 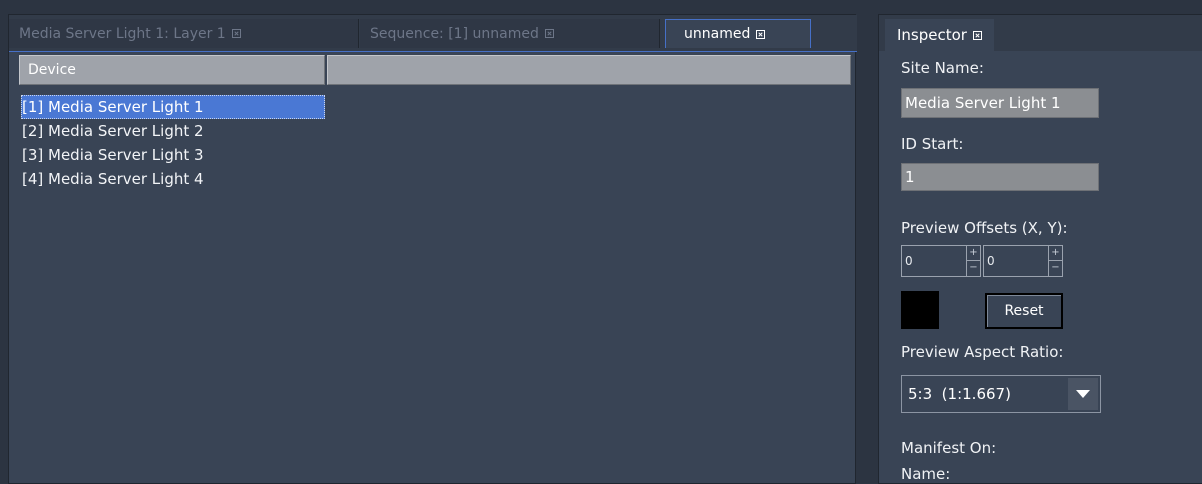 I want to click on list-item: [4] Media Server Light 4, so click(x=173, y=179).